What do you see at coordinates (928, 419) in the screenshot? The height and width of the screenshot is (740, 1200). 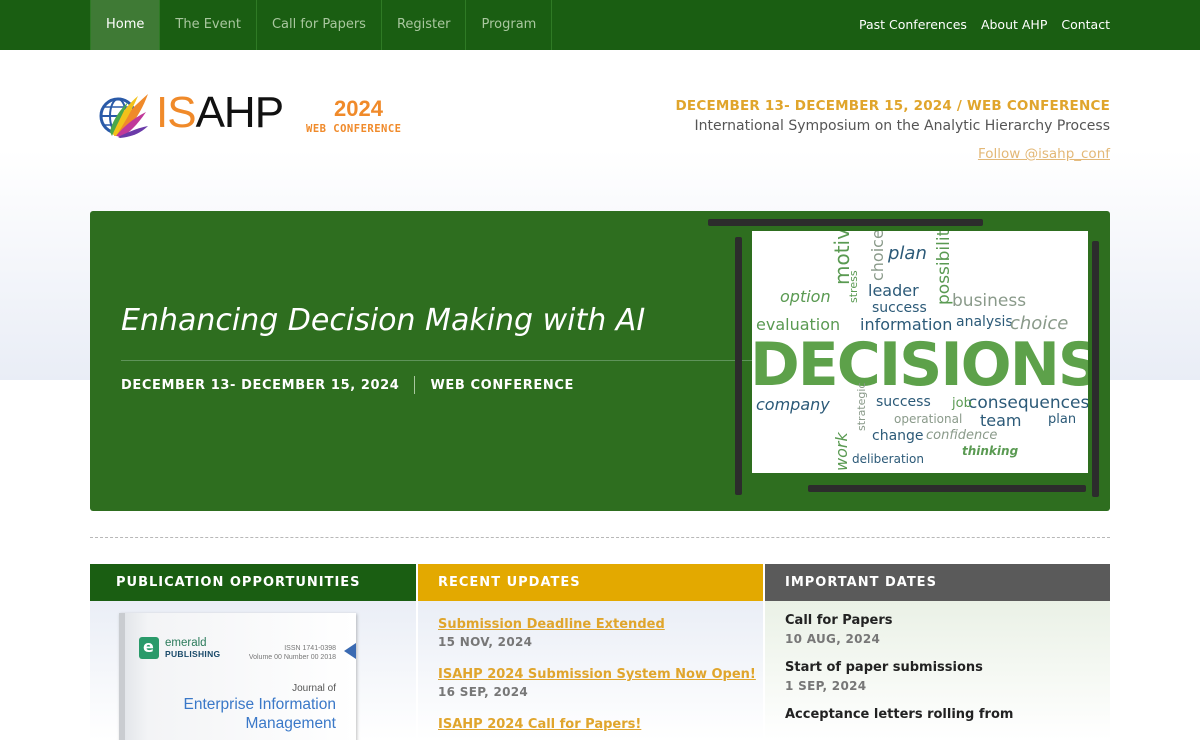 I see `word-operational: operational` at bounding box center [928, 419].